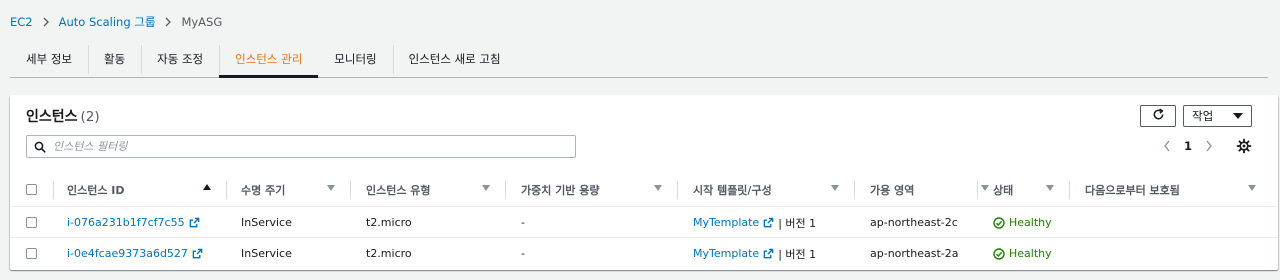 The image size is (1280, 280). I want to click on settings-gear-icon, so click(1244, 146).